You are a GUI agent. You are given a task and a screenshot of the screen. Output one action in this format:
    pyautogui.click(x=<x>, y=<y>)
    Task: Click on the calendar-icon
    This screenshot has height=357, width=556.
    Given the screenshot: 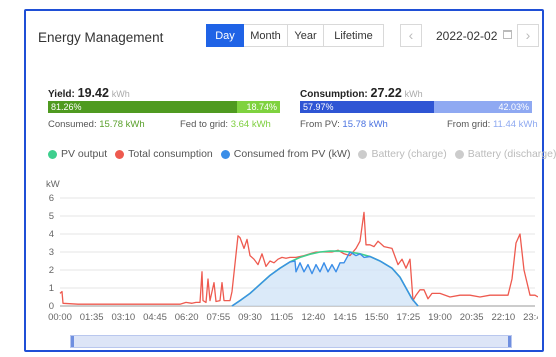 What is the action you would take?
    pyautogui.click(x=507, y=34)
    